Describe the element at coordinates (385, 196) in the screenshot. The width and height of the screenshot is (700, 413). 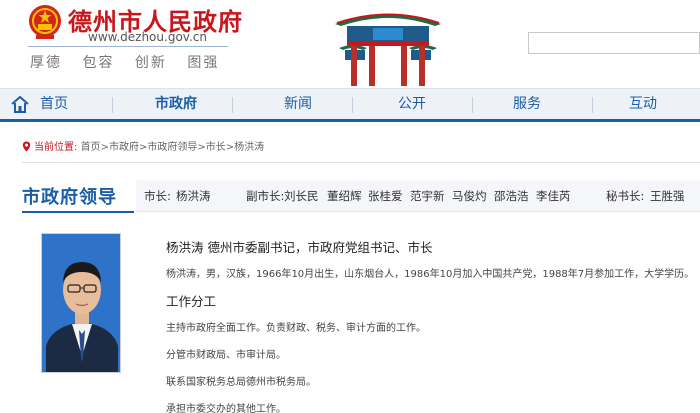
I see `leader-link-vice-mayor: 张桂爱` at that location.